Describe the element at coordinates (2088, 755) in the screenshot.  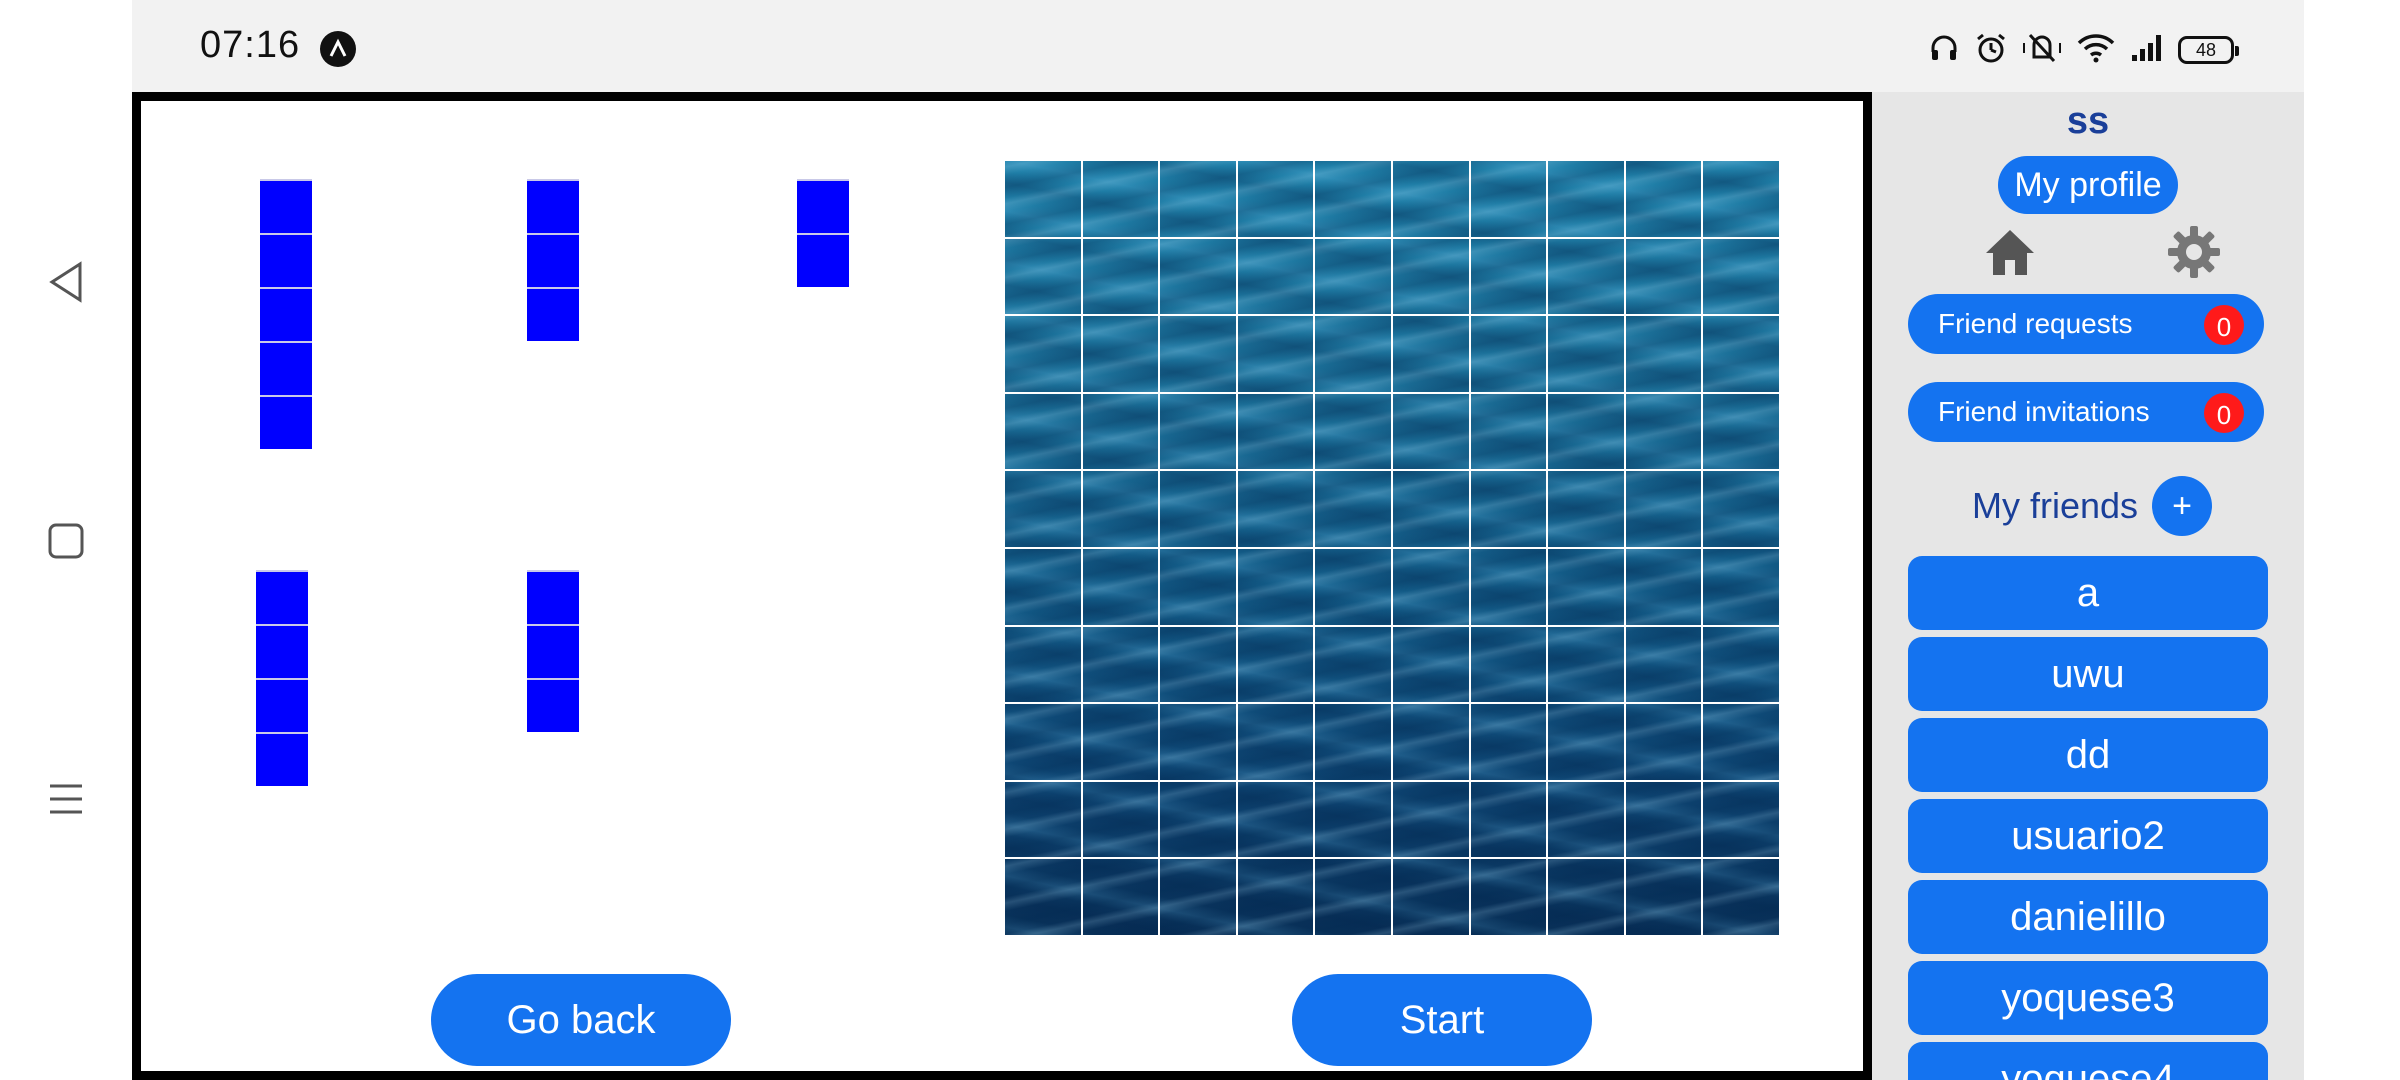
I see `friend-item: dd` at that location.